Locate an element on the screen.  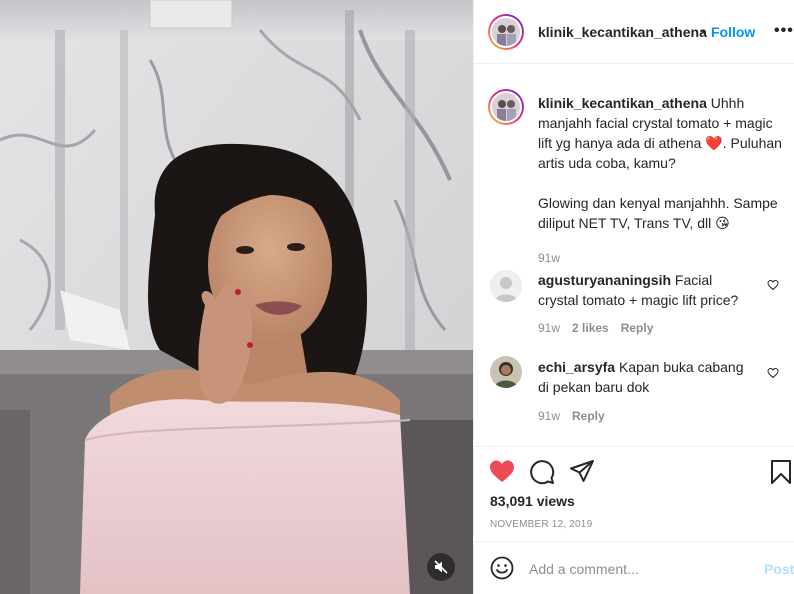
follow-button: Follow is located at coordinates (733, 32).